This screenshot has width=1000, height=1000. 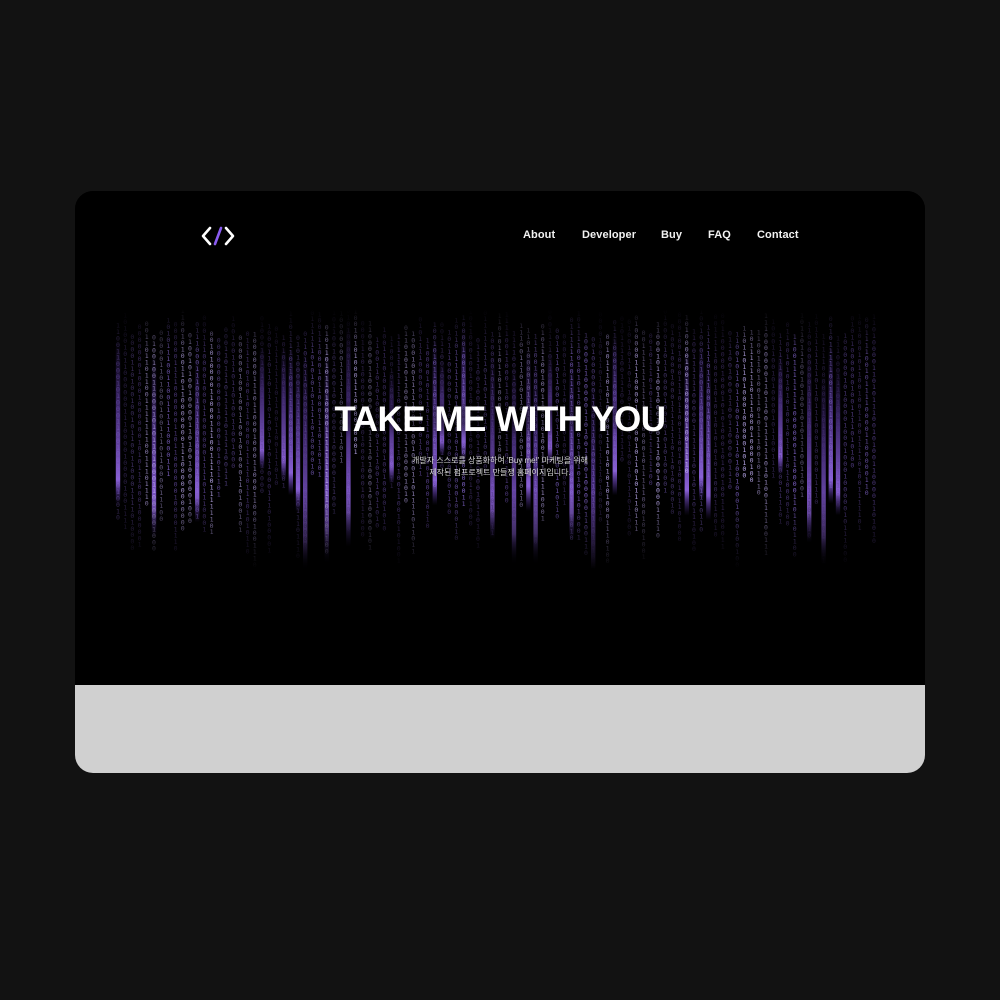 I want to click on nav-faq-link: FAQ, so click(x=719, y=235).